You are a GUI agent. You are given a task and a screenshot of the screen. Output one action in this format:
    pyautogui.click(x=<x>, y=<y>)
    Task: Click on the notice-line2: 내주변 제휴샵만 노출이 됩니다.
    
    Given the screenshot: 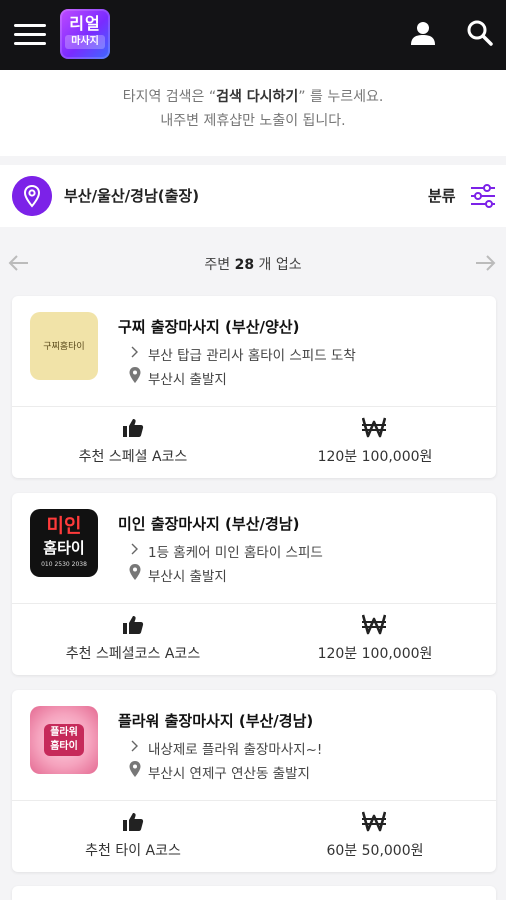 What is the action you would take?
    pyautogui.click(x=253, y=121)
    